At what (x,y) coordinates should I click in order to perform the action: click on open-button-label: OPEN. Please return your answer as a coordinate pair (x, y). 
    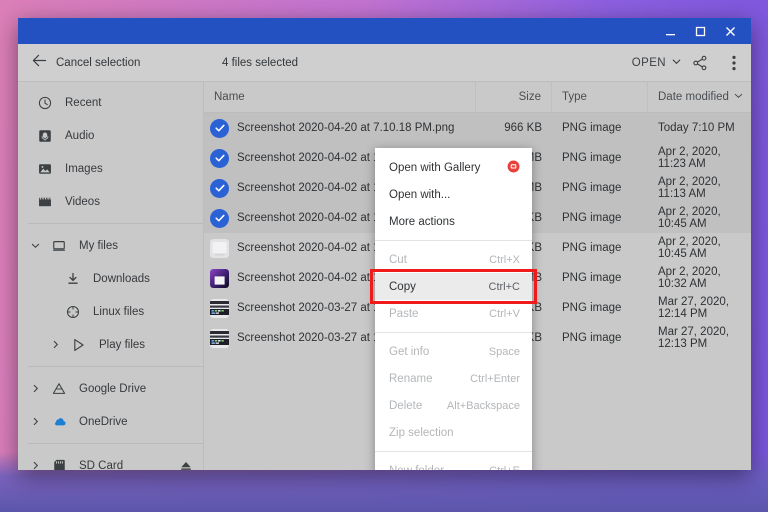
    Looking at the image, I should click on (648, 62).